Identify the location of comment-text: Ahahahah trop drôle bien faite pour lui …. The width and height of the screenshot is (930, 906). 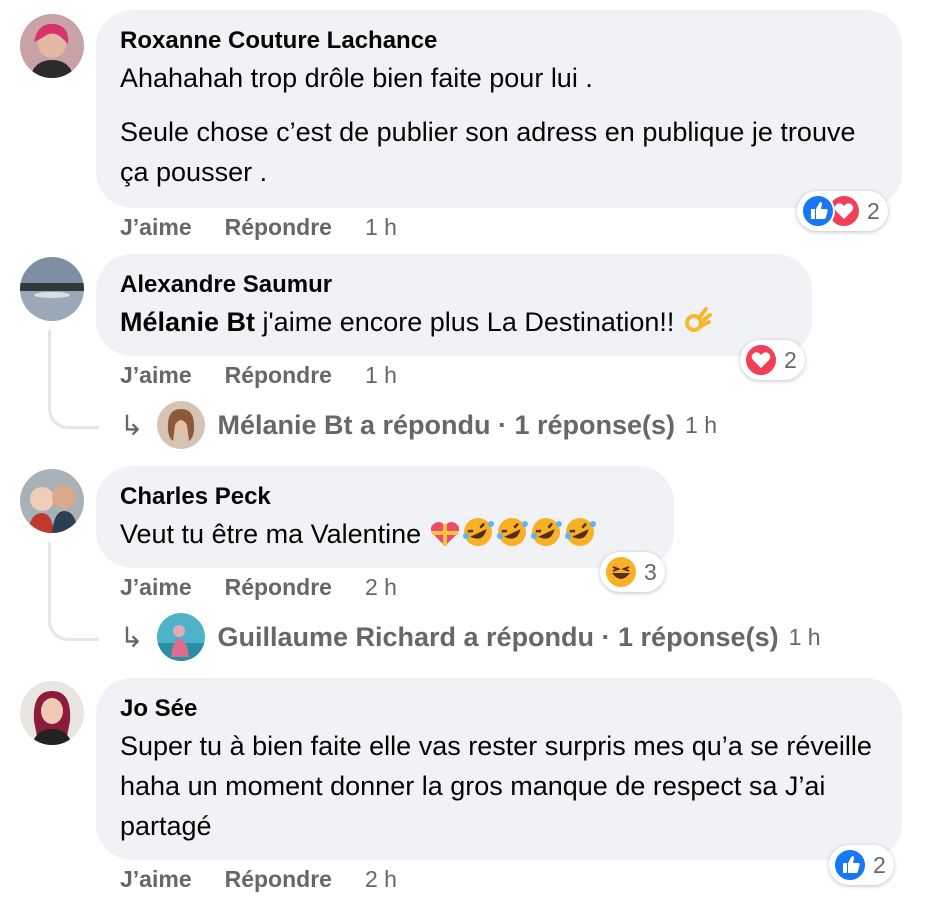
(499, 125).